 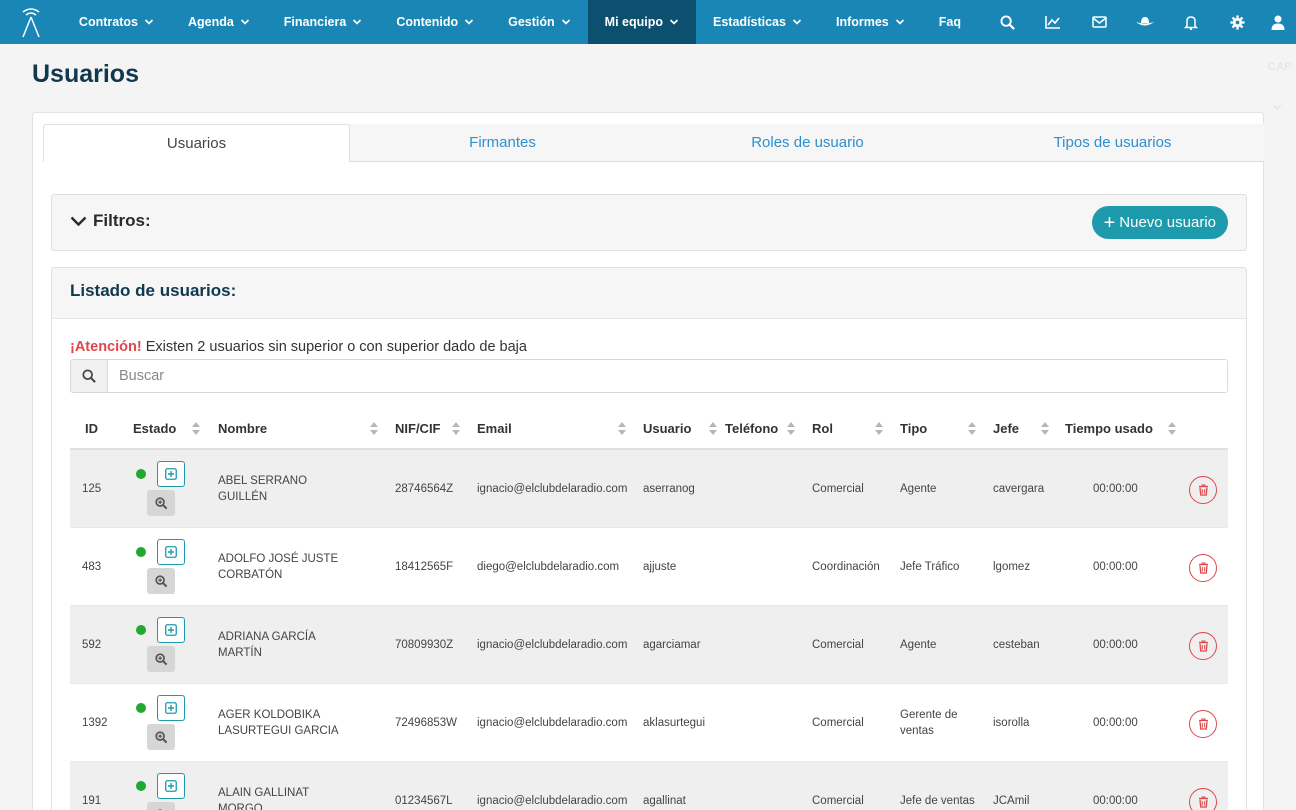 I want to click on column-header-tel-fono: Teléfono, so click(x=751, y=428).